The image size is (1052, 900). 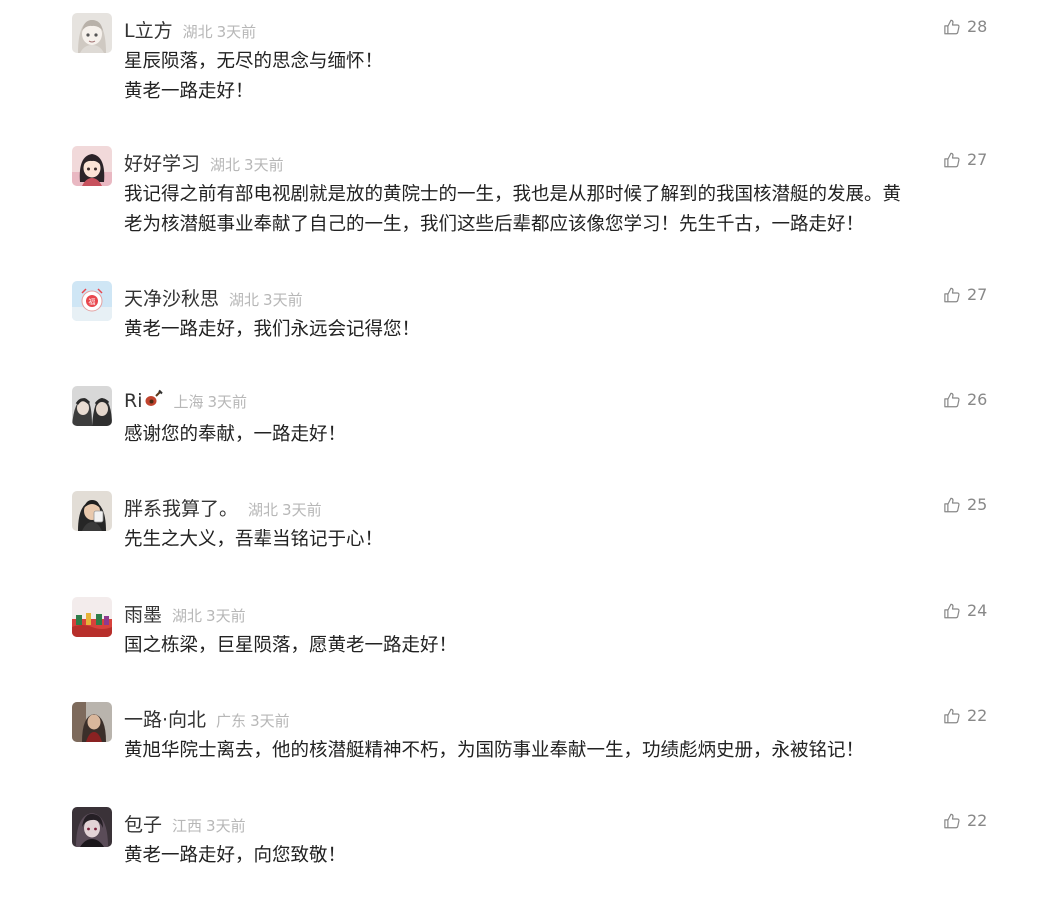 I want to click on comment-text: 先生之大义，吾辈当铭记于心！, so click(x=559, y=540).